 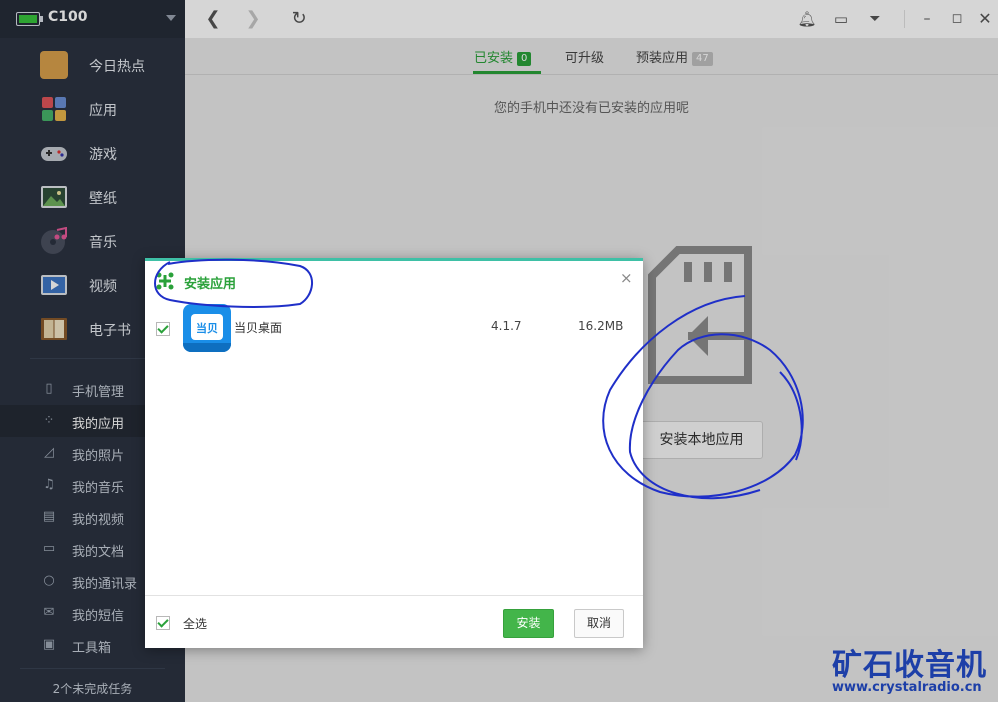 What do you see at coordinates (591, 108) in the screenshot?
I see `empty-message: 您的手机中还没有已安装的应用呢` at bounding box center [591, 108].